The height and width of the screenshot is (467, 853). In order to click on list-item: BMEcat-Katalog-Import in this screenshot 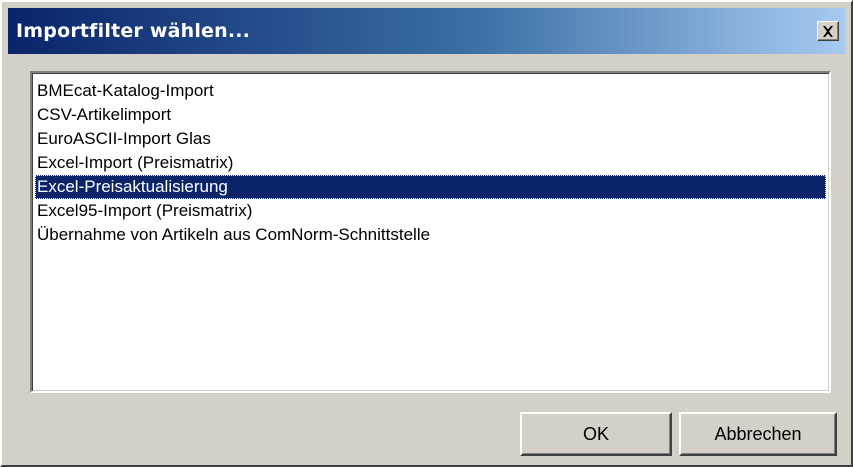, I will do `click(430, 91)`.